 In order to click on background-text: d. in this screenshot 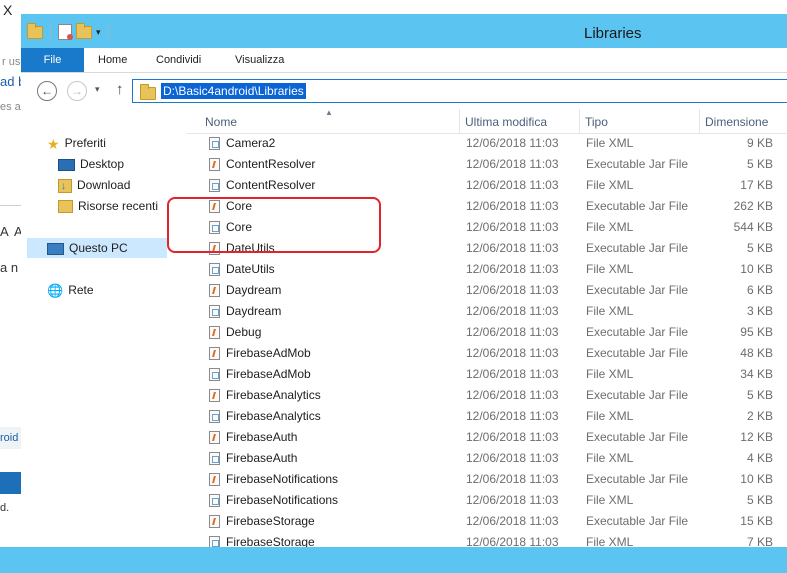, I will do `click(5, 508)`.